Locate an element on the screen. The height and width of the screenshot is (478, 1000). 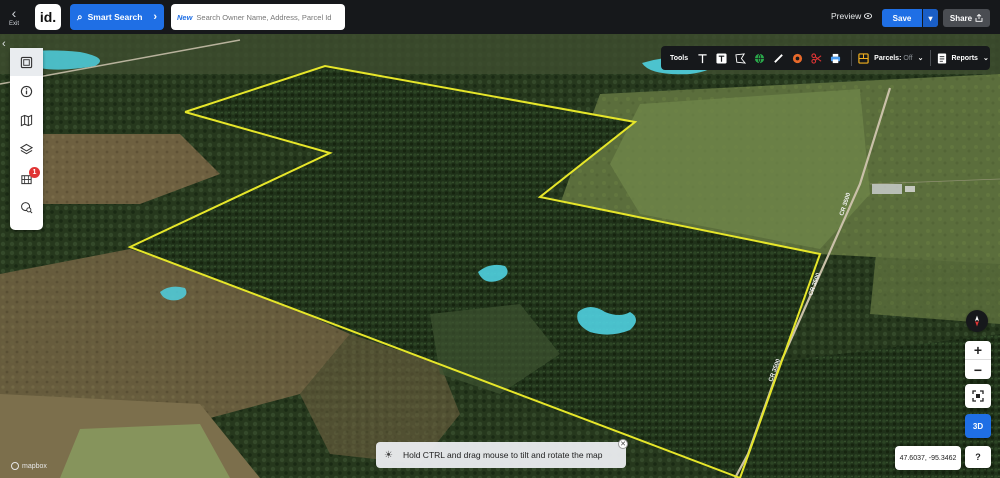
measure-tool-button is located at coordinates (778, 58).